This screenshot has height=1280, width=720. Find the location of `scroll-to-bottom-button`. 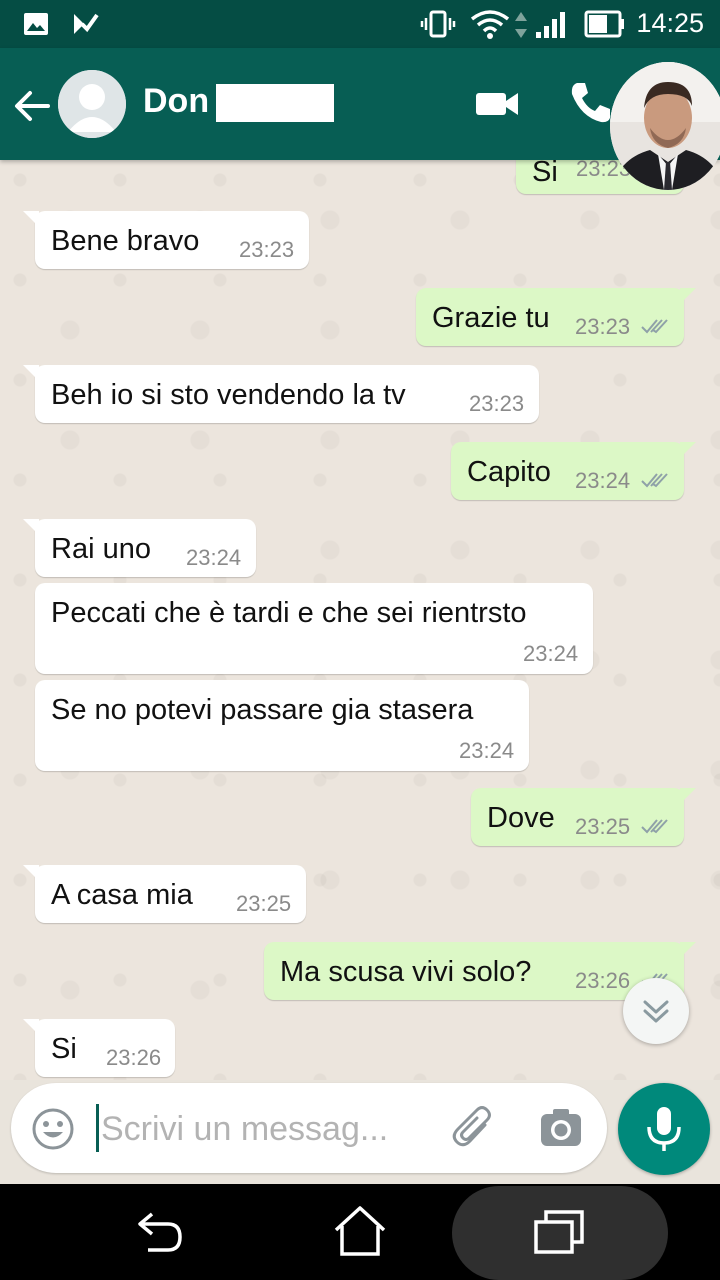

scroll-to-bottom-button is located at coordinates (656, 1011).